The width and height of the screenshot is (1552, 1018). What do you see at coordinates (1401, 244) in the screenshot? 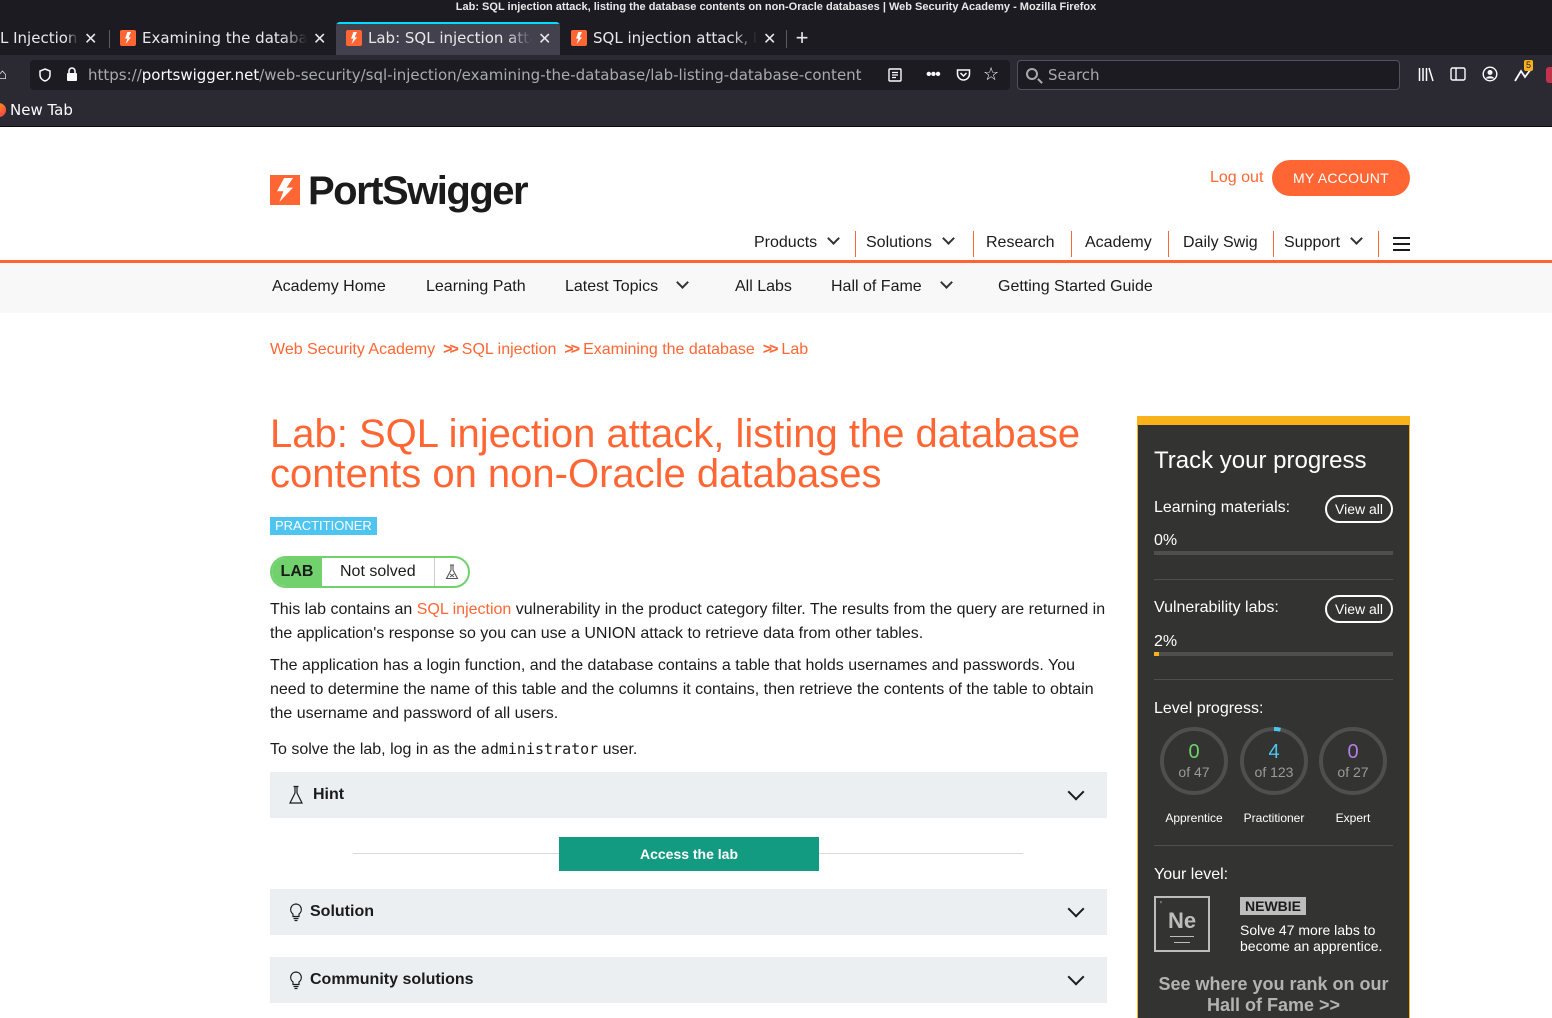
I see `hamburger-menu-icon` at bounding box center [1401, 244].